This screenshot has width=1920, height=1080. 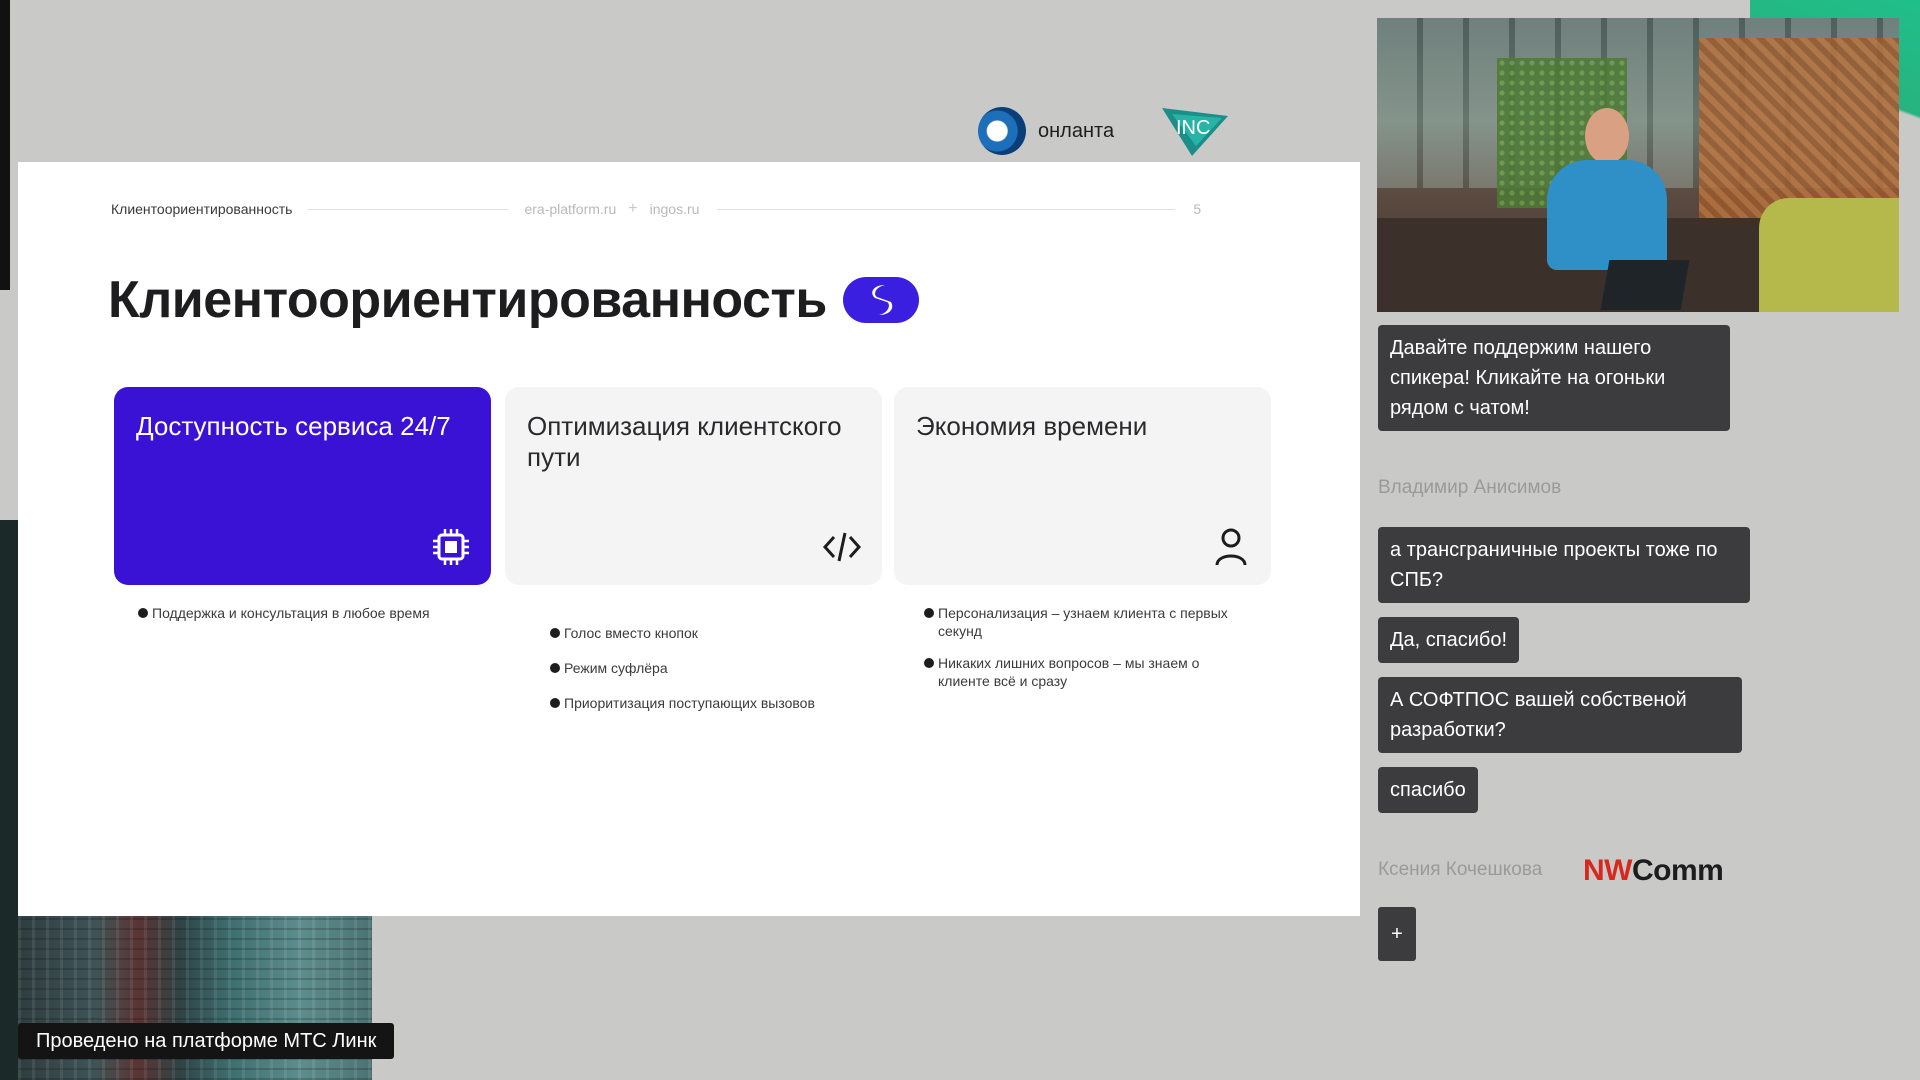 What do you see at coordinates (1082, 486) in the screenshot?
I see `card-time-saving: Экономия времени` at bounding box center [1082, 486].